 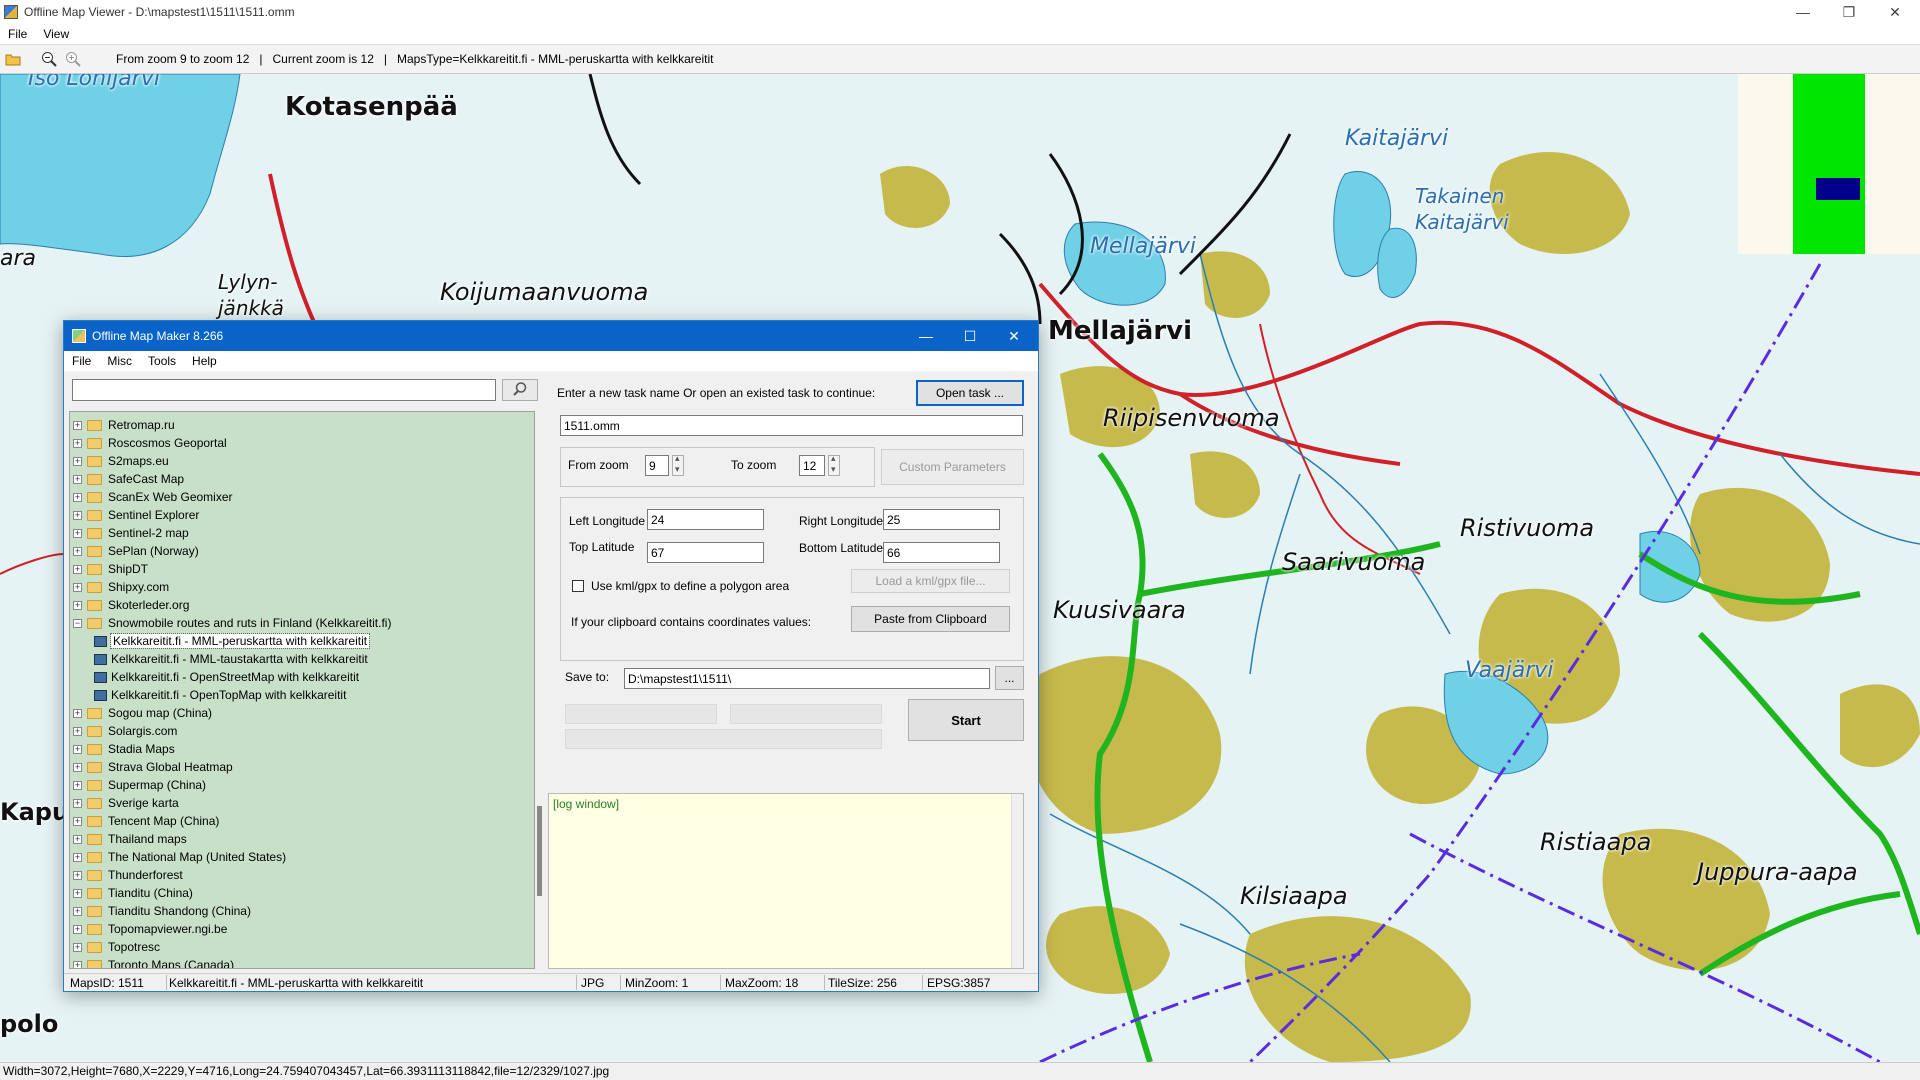 I want to click on menu-view: View, so click(x=56, y=34).